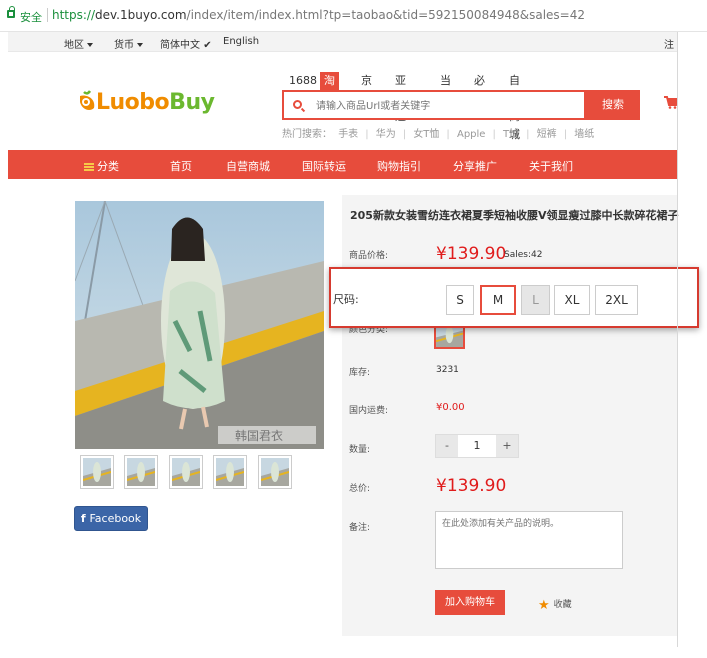  I want to click on total-price: ¥139.90, so click(471, 486).